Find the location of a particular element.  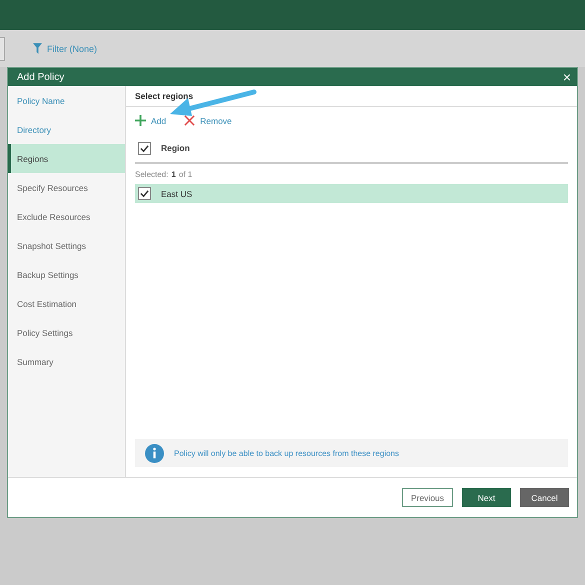

step-item: Exclude Resources is located at coordinates (66, 216).